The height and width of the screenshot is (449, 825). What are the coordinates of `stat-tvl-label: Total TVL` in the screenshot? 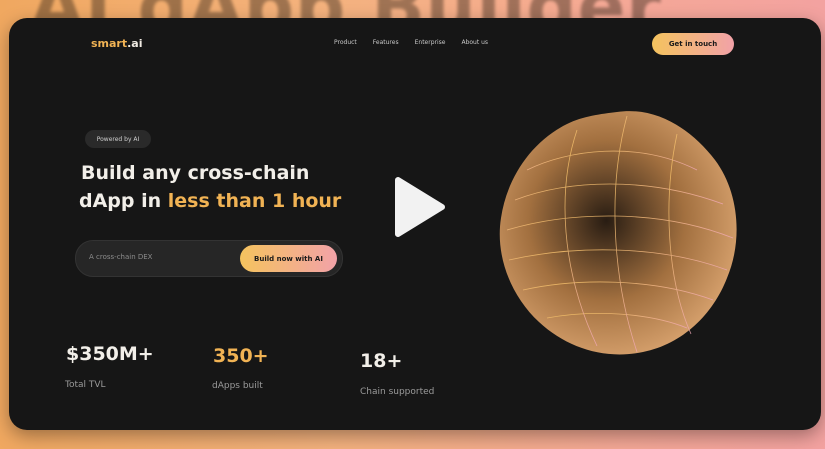 It's located at (85, 385).